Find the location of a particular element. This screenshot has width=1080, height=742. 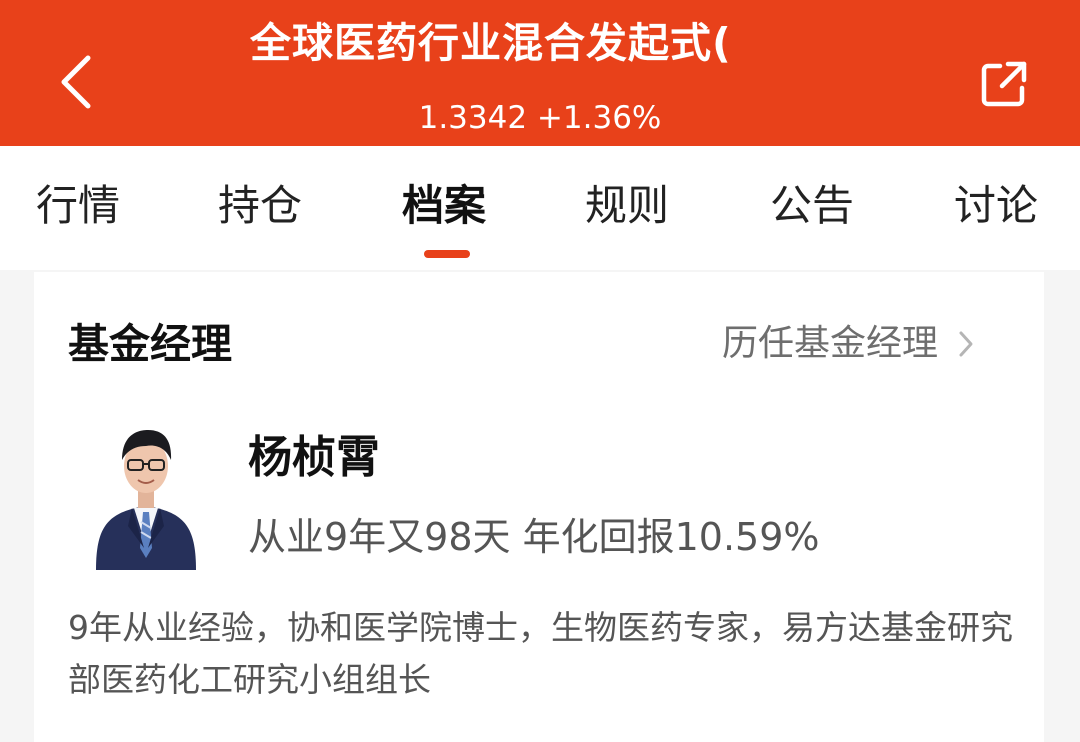

history-managers-label: 历任基金经理 is located at coordinates (830, 343).